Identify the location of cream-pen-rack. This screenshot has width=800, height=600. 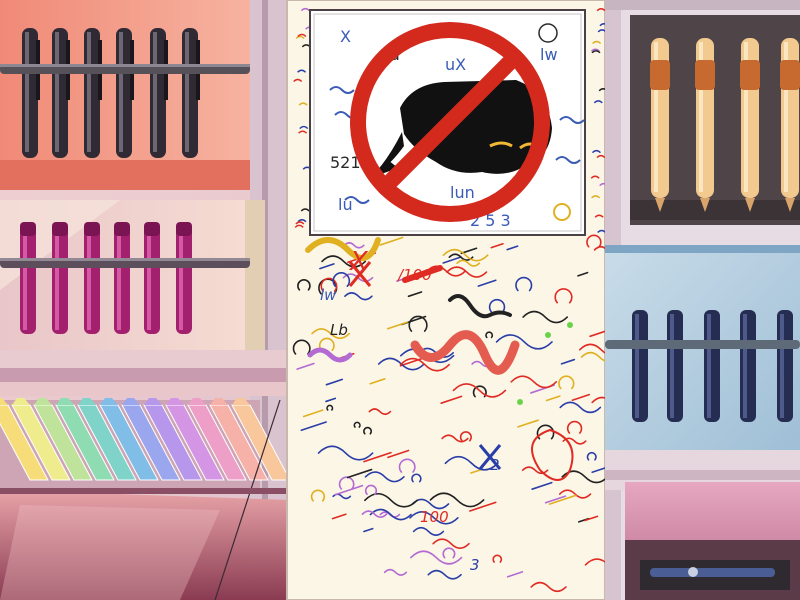
(715, 120).